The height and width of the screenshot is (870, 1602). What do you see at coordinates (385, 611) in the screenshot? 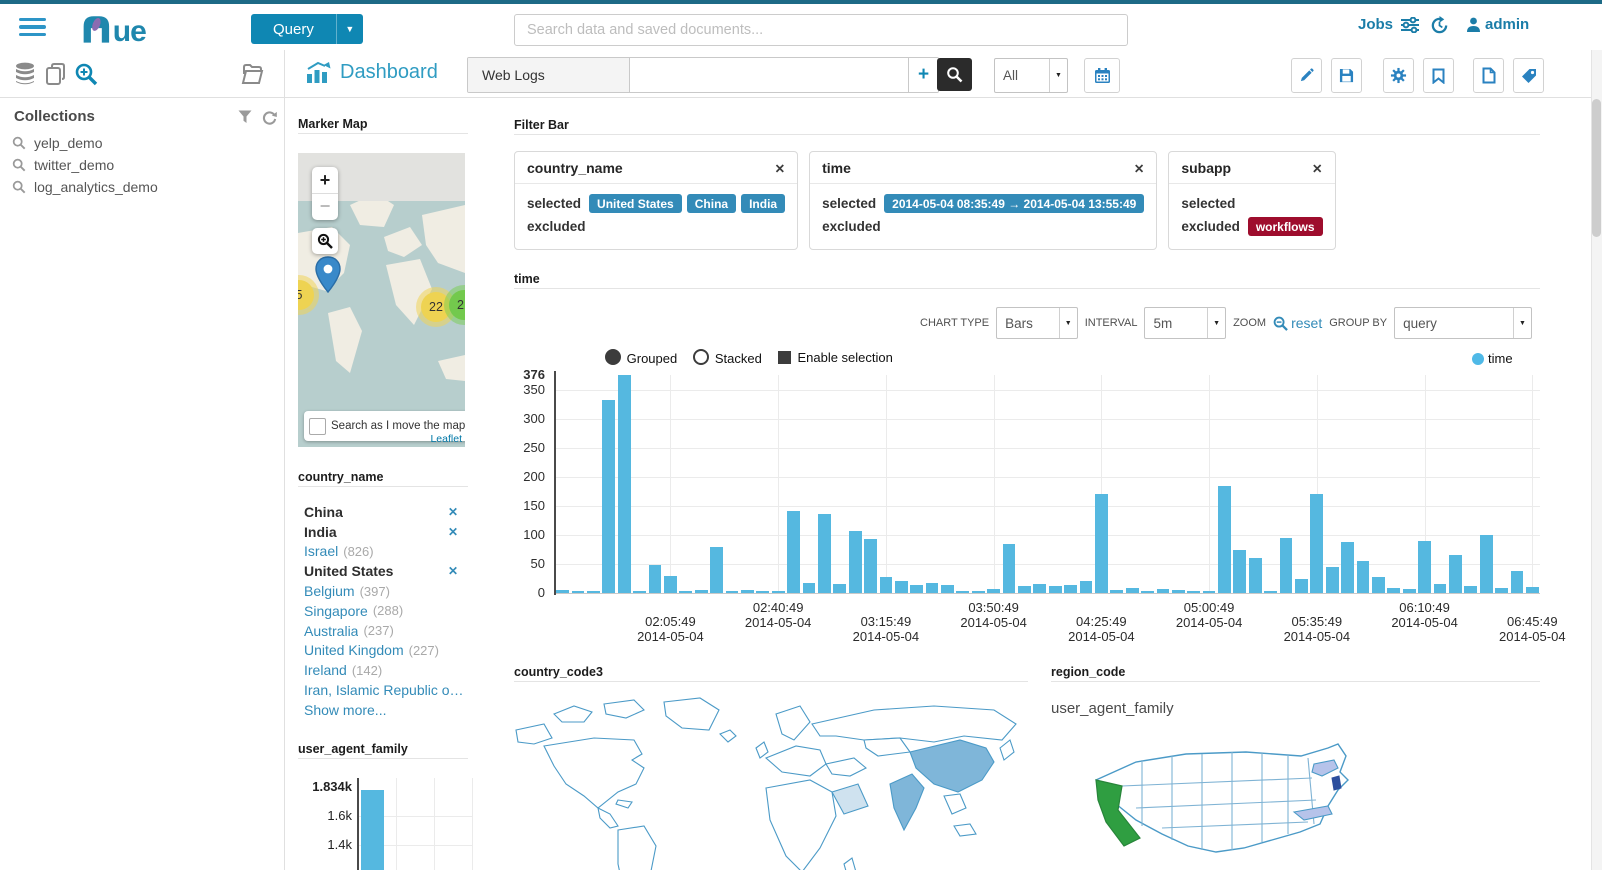
I see `facet-item: Singapore (288)` at bounding box center [385, 611].